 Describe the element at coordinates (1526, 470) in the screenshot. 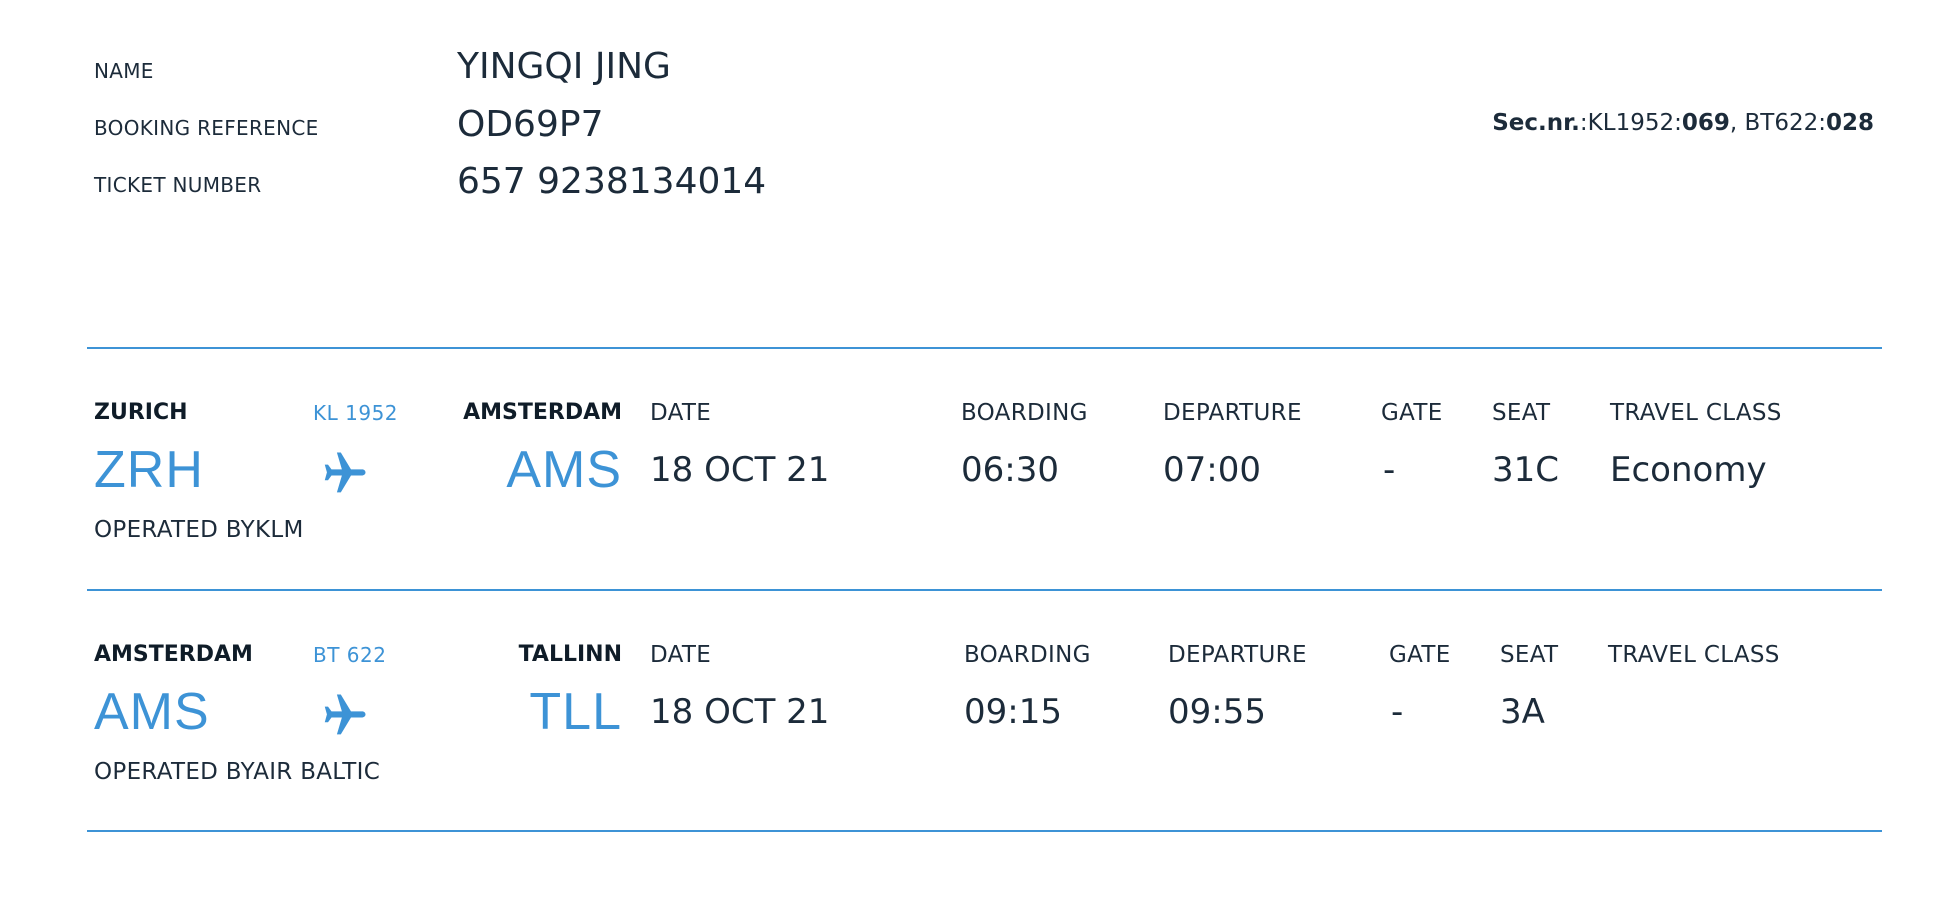

I see `seat-value: 31C` at that location.